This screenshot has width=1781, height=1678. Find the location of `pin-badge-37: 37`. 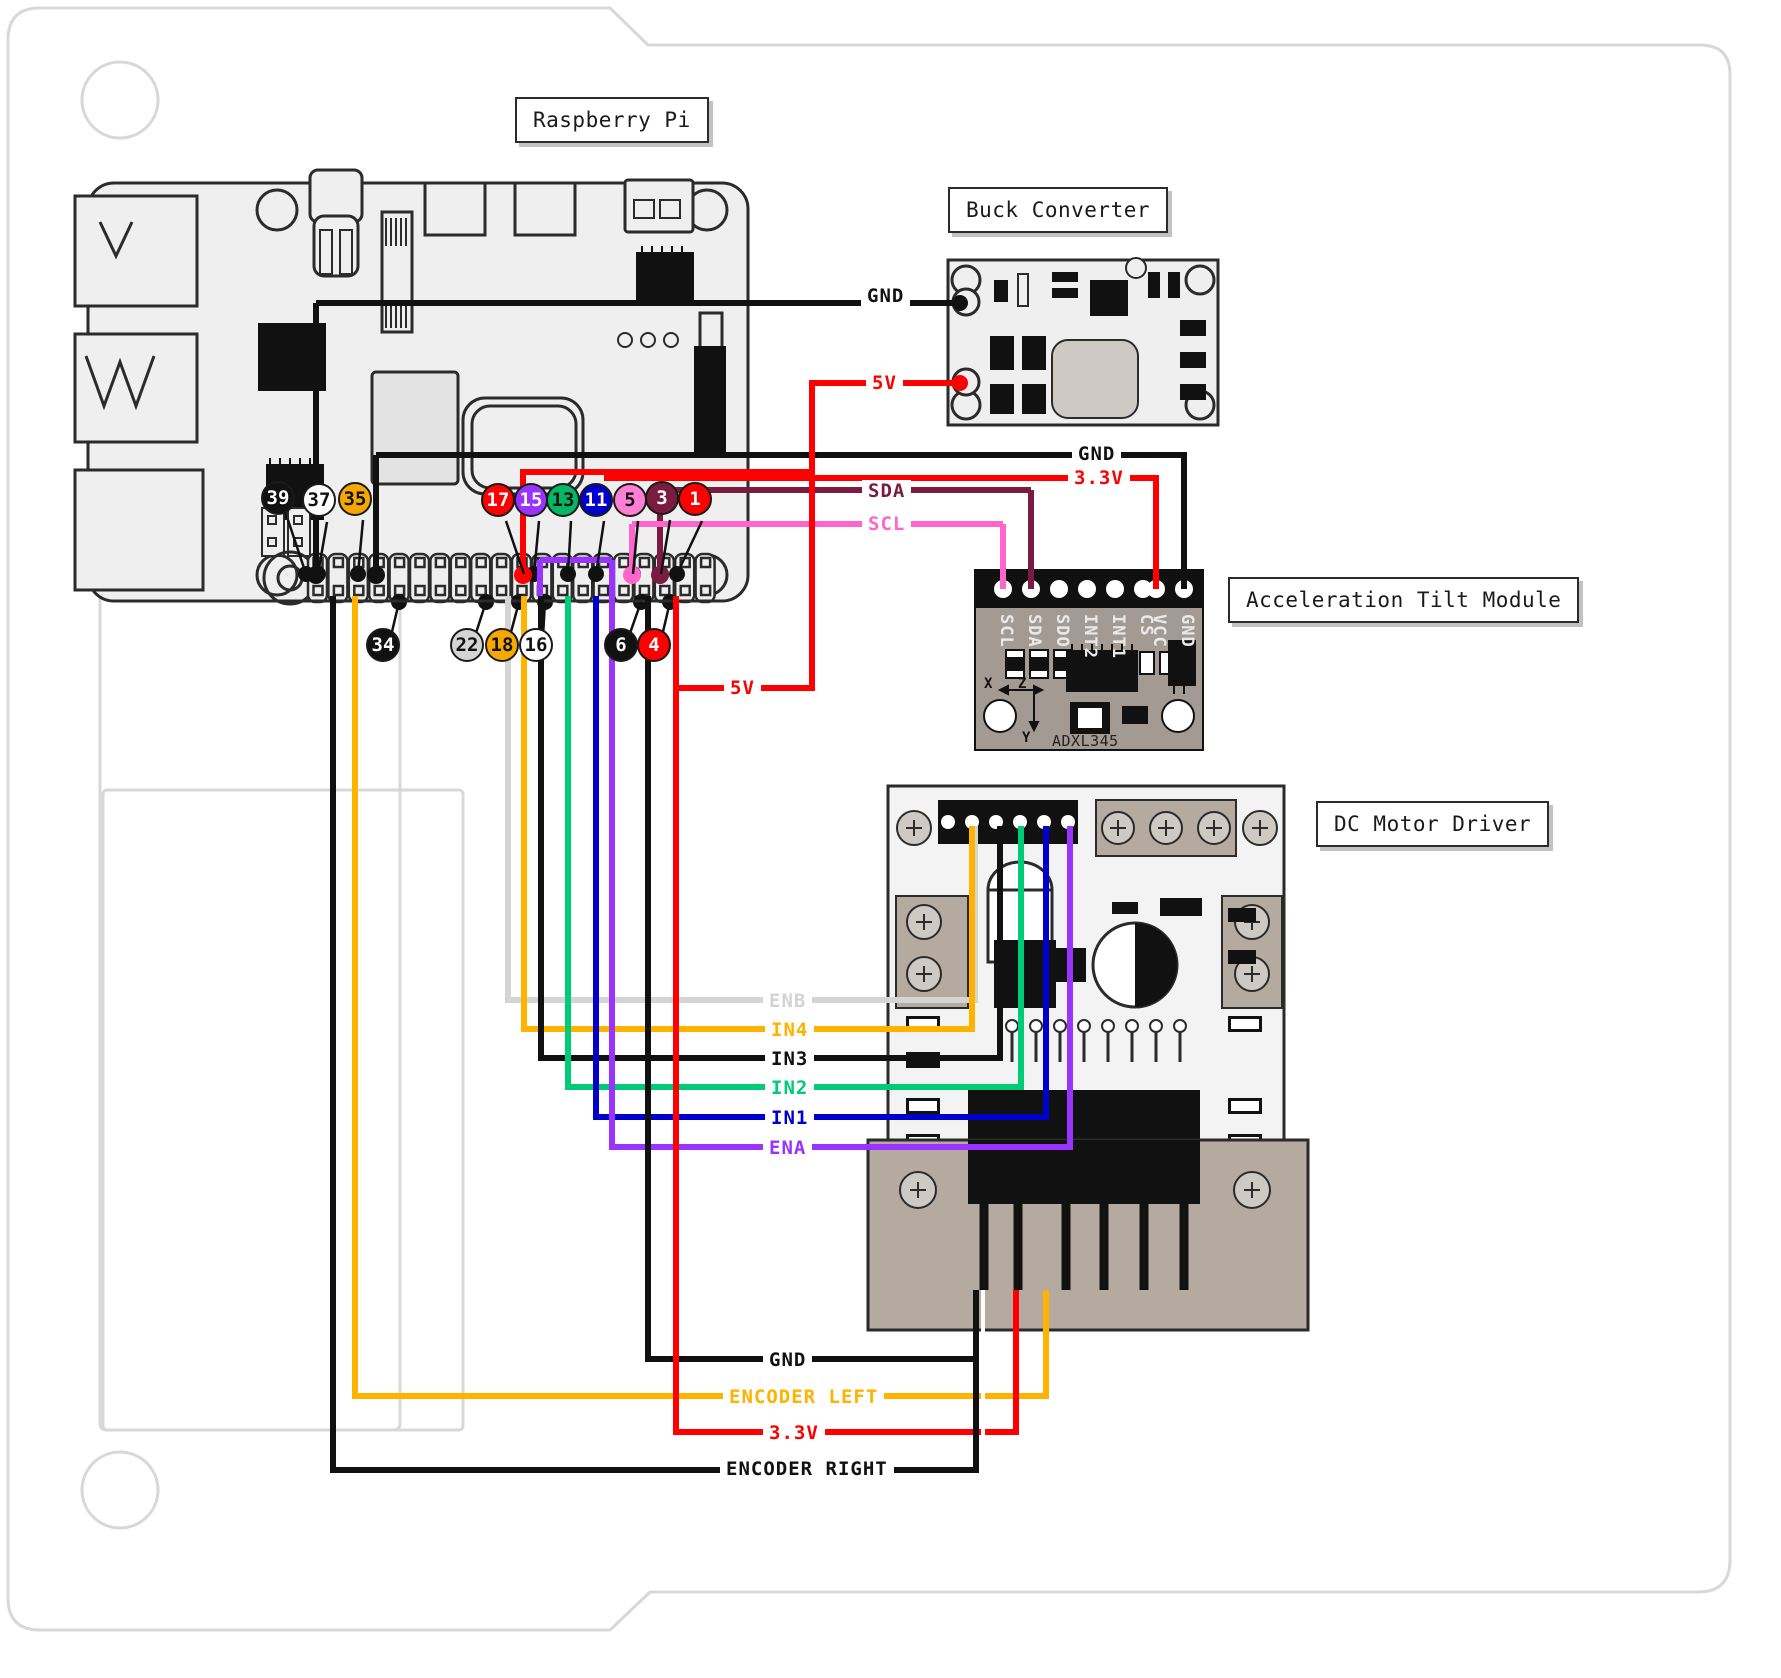

pin-badge-37: 37 is located at coordinates (319, 500).